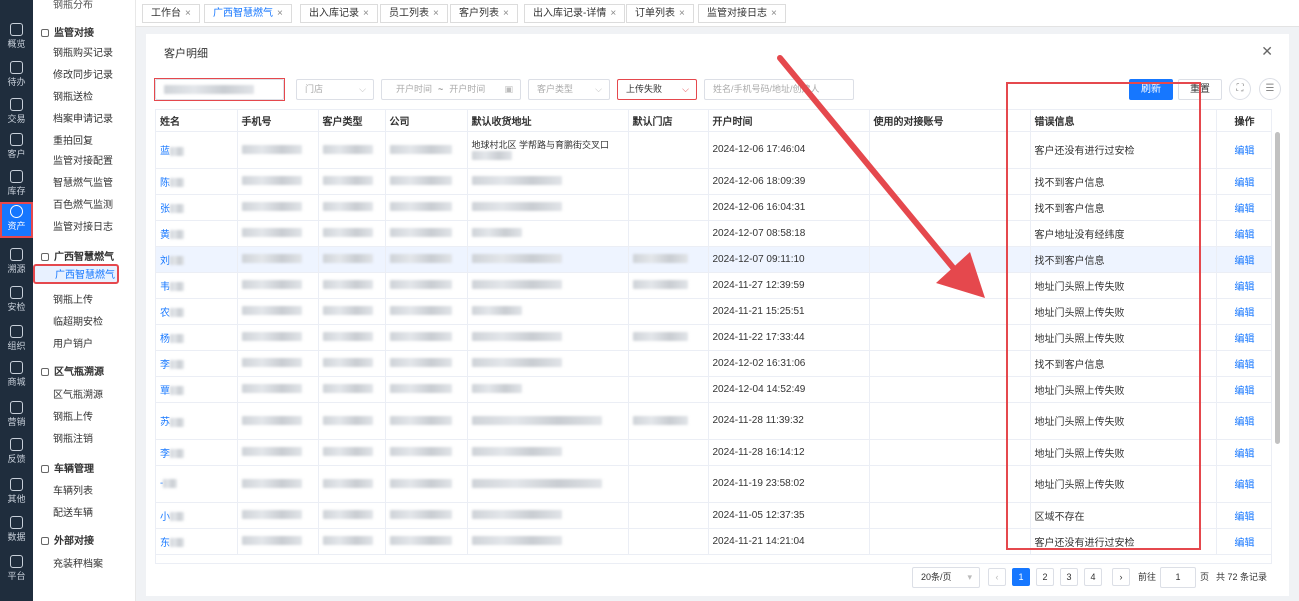  Describe the element at coordinates (660, 13) in the screenshot. I see `tab: 订单列表 ×` at that location.